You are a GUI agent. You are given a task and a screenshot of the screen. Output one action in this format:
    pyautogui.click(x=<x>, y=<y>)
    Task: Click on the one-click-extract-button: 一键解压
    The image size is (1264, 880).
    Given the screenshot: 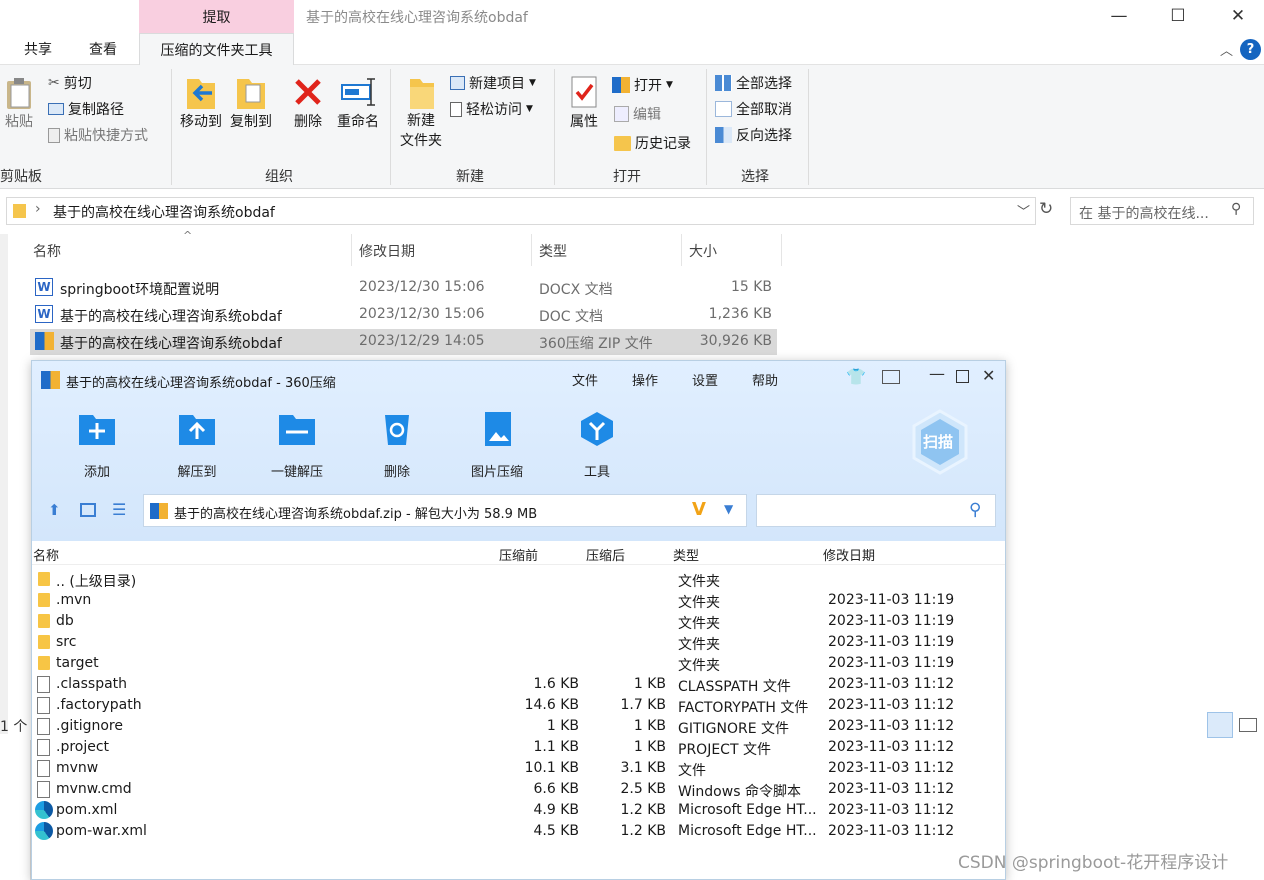 What is the action you would take?
    pyautogui.click(x=297, y=445)
    